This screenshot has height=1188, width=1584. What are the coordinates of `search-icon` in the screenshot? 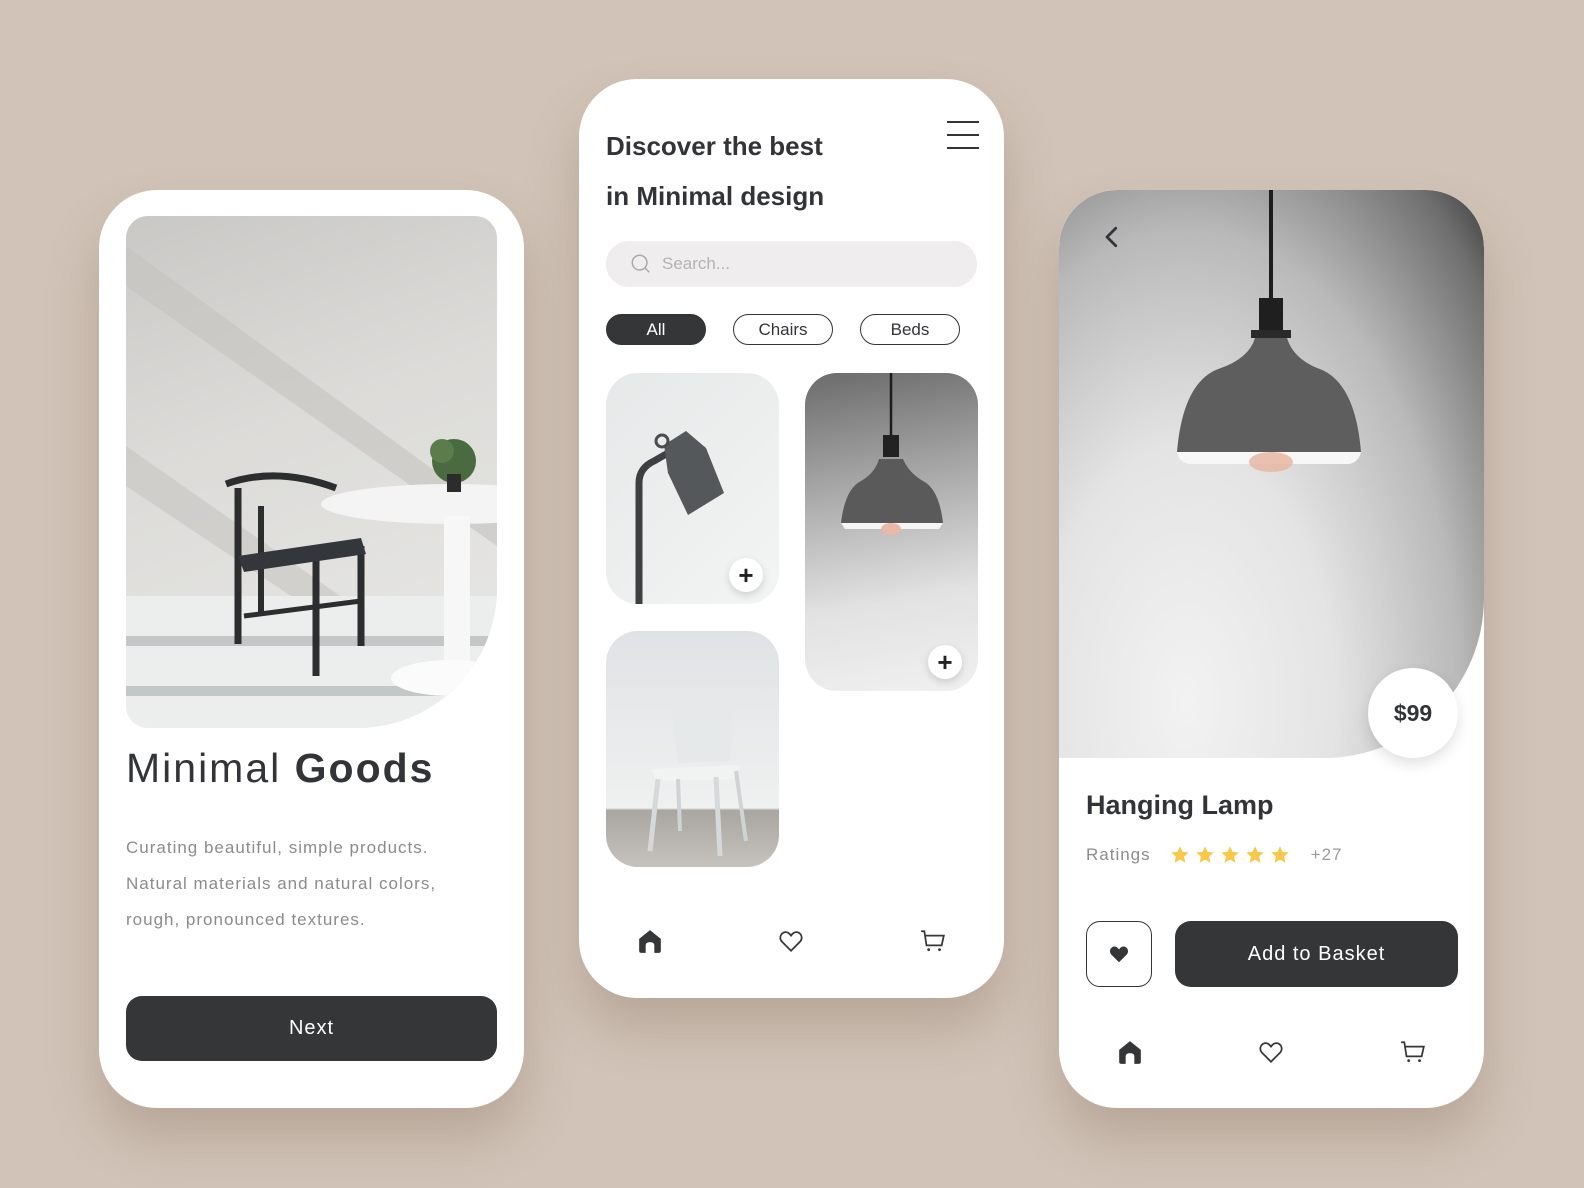 It's located at (640, 263).